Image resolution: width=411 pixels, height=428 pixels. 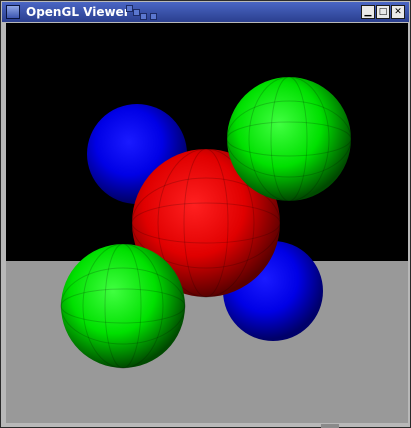 What do you see at coordinates (123, 306) in the screenshot?
I see `green-sphere-bottom` at bounding box center [123, 306].